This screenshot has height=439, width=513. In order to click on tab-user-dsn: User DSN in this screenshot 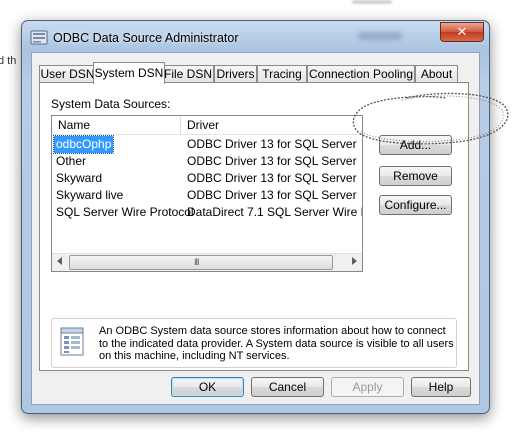, I will do `click(67, 74)`.